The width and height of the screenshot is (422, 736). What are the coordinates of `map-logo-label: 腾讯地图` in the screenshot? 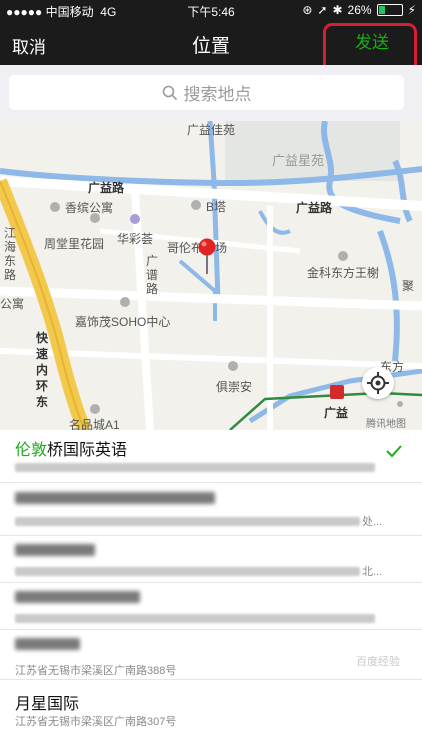 It's located at (386, 424).